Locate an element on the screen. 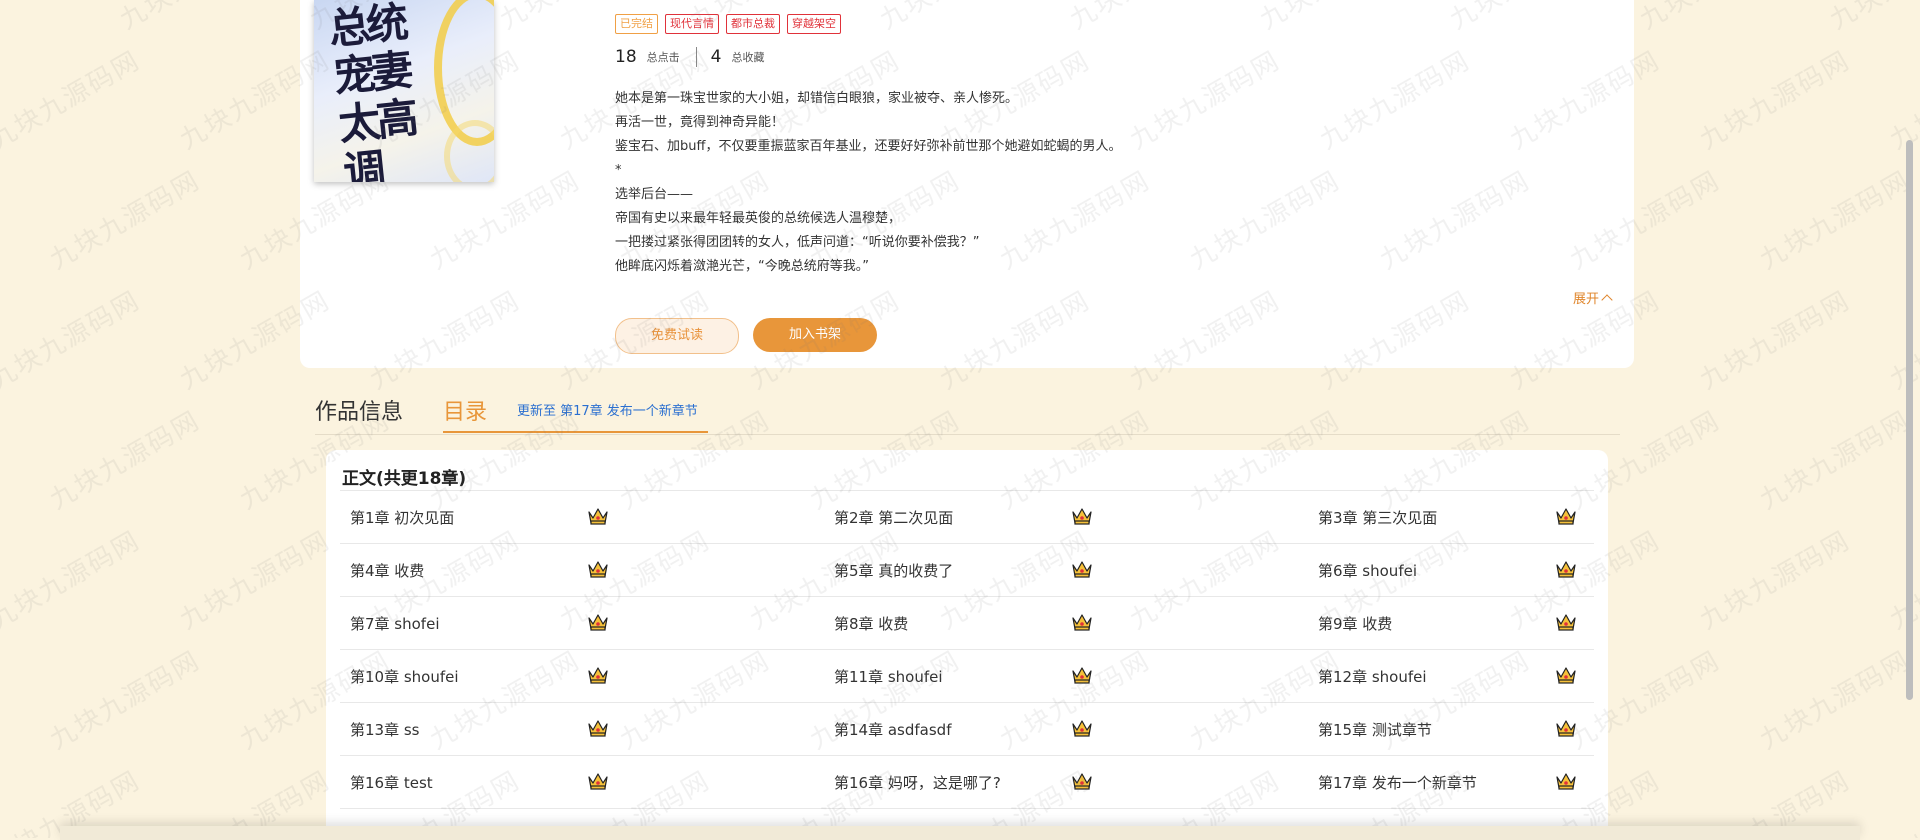  description-line: 他眸底闪烁着潋滟光芒，“今晚总统府等我。” is located at coordinates (742, 266).